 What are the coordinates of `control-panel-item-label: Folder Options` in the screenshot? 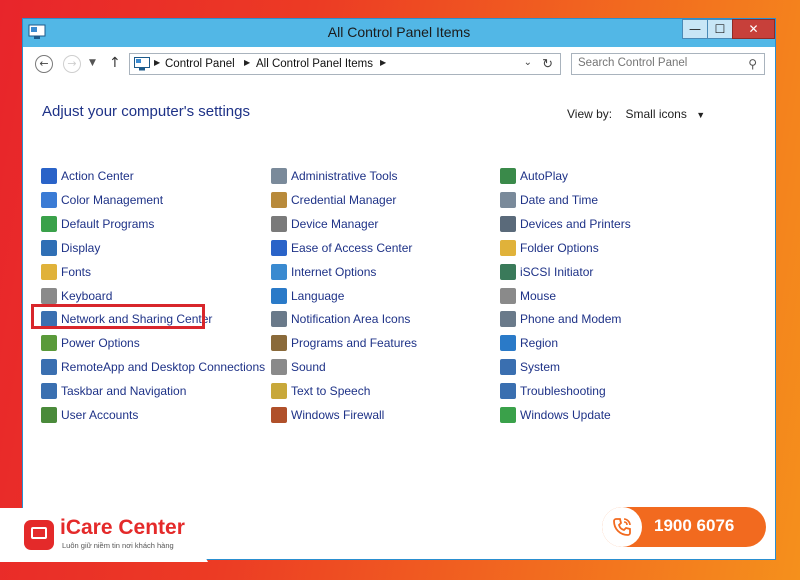 It's located at (559, 247).